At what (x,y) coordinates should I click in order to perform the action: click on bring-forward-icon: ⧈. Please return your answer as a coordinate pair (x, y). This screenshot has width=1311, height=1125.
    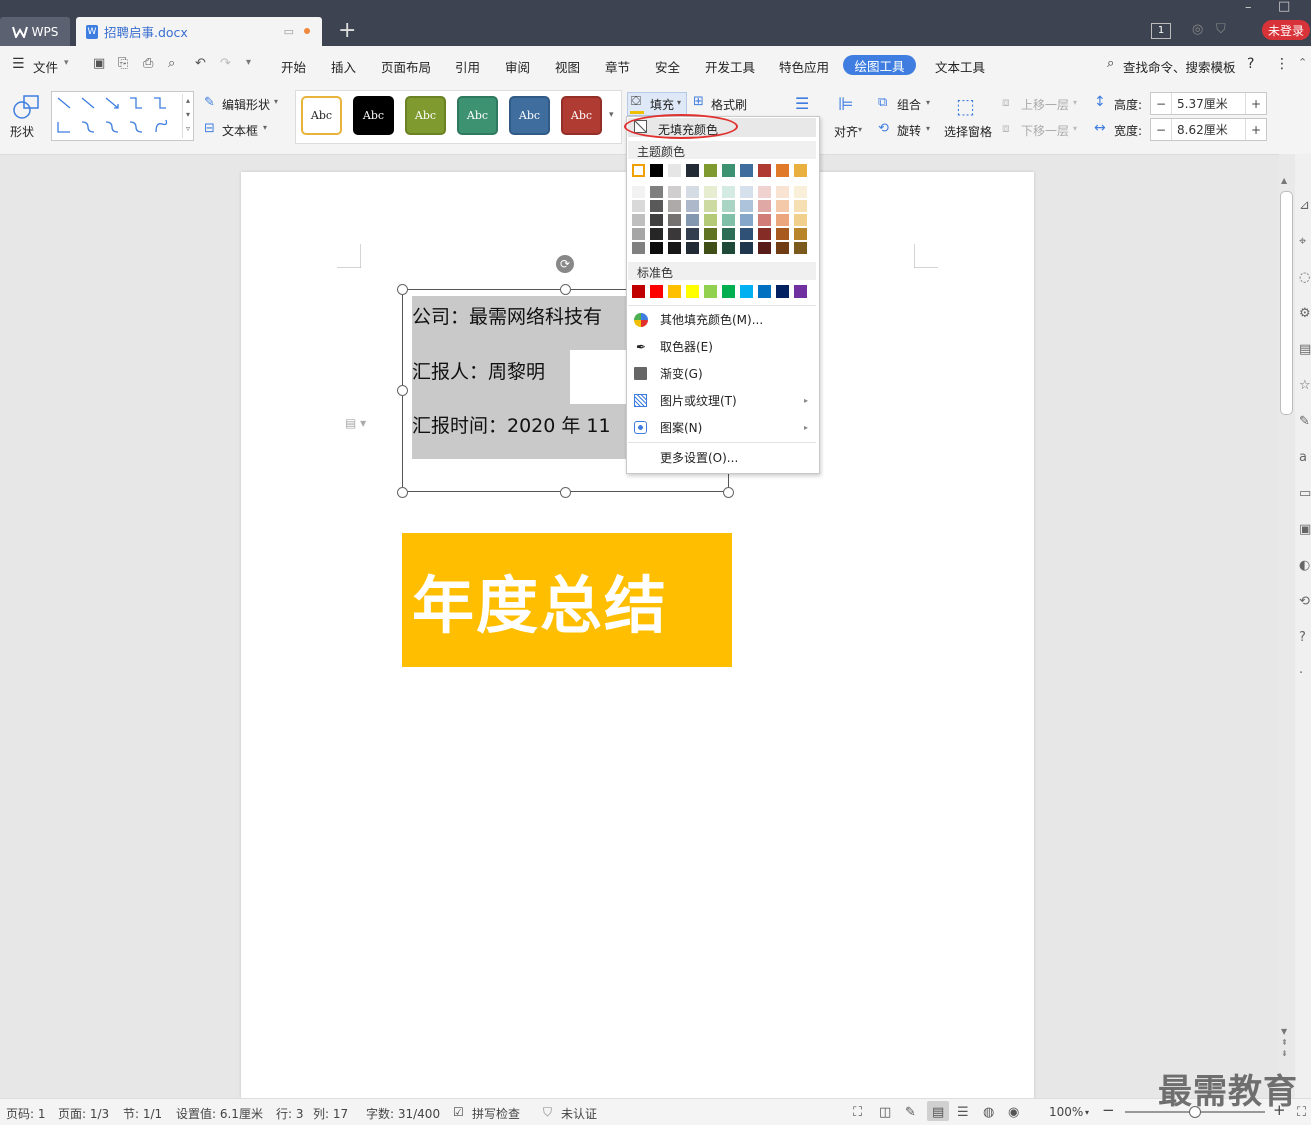
    Looking at the image, I should click on (1006, 102).